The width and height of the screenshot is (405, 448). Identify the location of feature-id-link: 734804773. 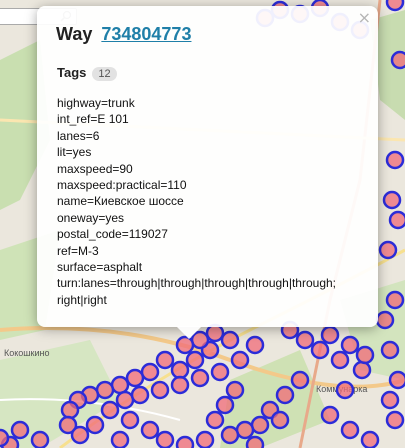
(146, 34).